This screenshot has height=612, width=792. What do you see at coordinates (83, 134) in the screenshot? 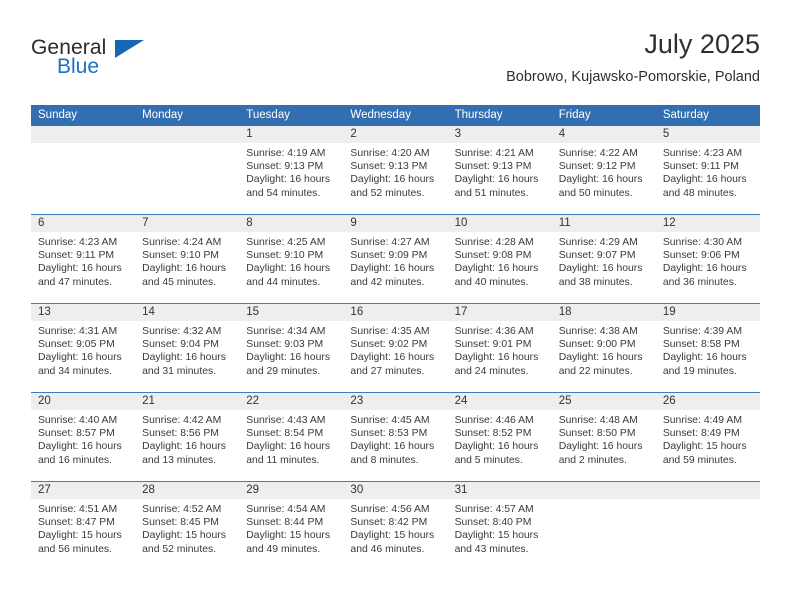
I see `day-number-empty` at bounding box center [83, 134].